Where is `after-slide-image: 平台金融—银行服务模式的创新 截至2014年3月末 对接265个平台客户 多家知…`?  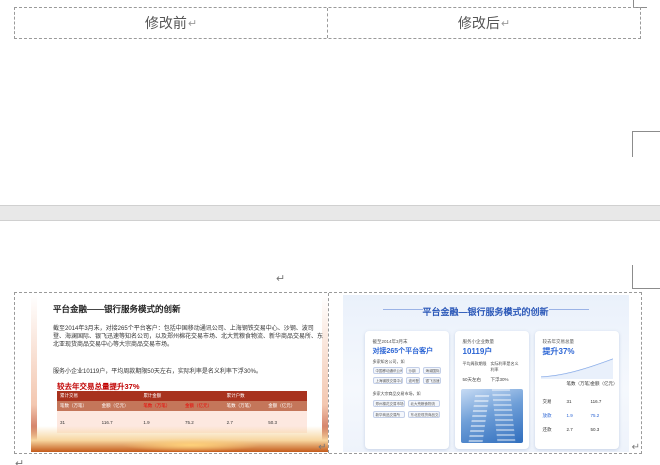
after-slide-image: 平台金融—银行服务模式的创新 截至2014年3月末 对接265个平台客户 多家知… is located at coordinates (485, 373).